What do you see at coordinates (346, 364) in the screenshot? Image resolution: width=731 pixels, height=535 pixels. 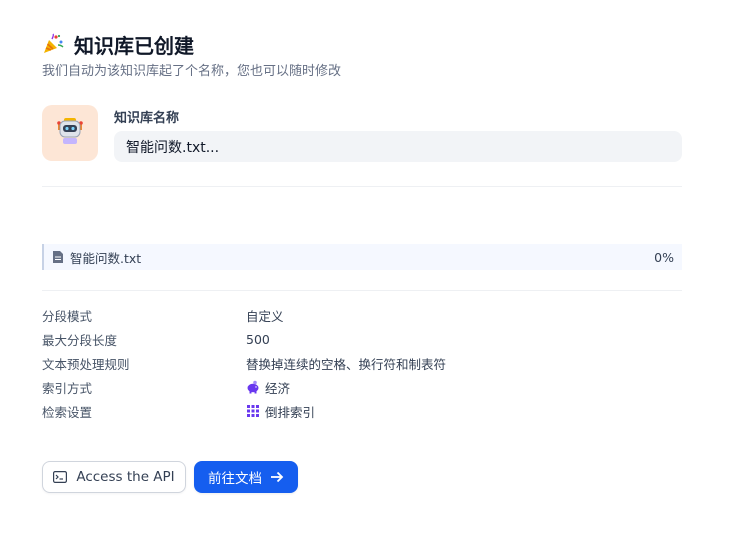 I see `setting-value: 替换掉连续的空格、换行符和制表符` at bounding box center [346, 364].